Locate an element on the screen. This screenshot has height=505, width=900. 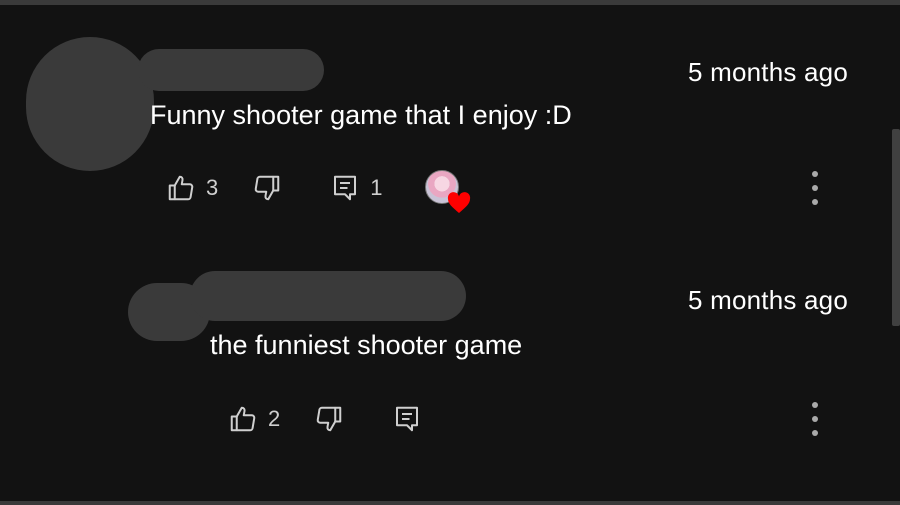
reply-button is located at coordinates (407, 419).